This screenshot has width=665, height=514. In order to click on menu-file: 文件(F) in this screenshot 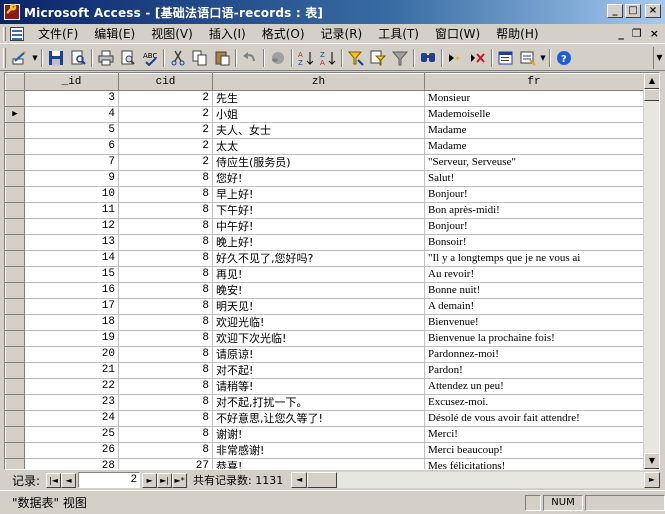, I will do `click(58, 33)`.